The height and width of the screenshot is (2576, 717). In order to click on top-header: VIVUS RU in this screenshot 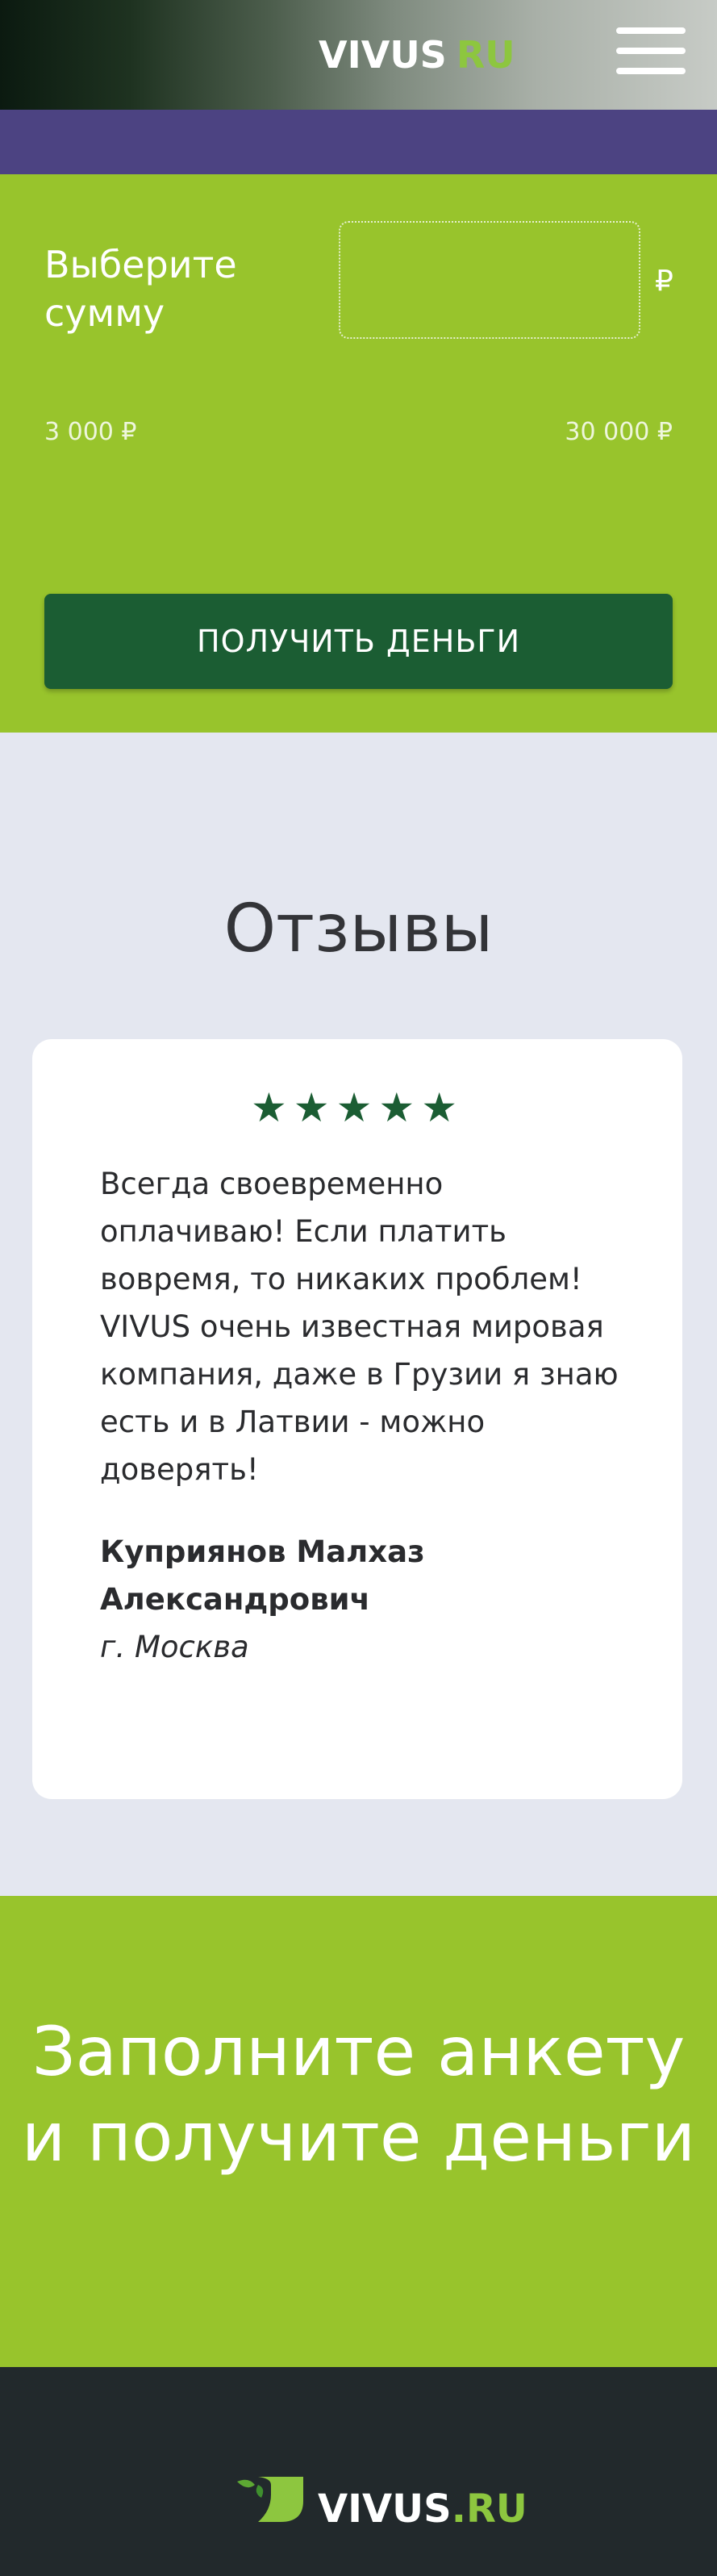, I will do `click(358, 55)`.